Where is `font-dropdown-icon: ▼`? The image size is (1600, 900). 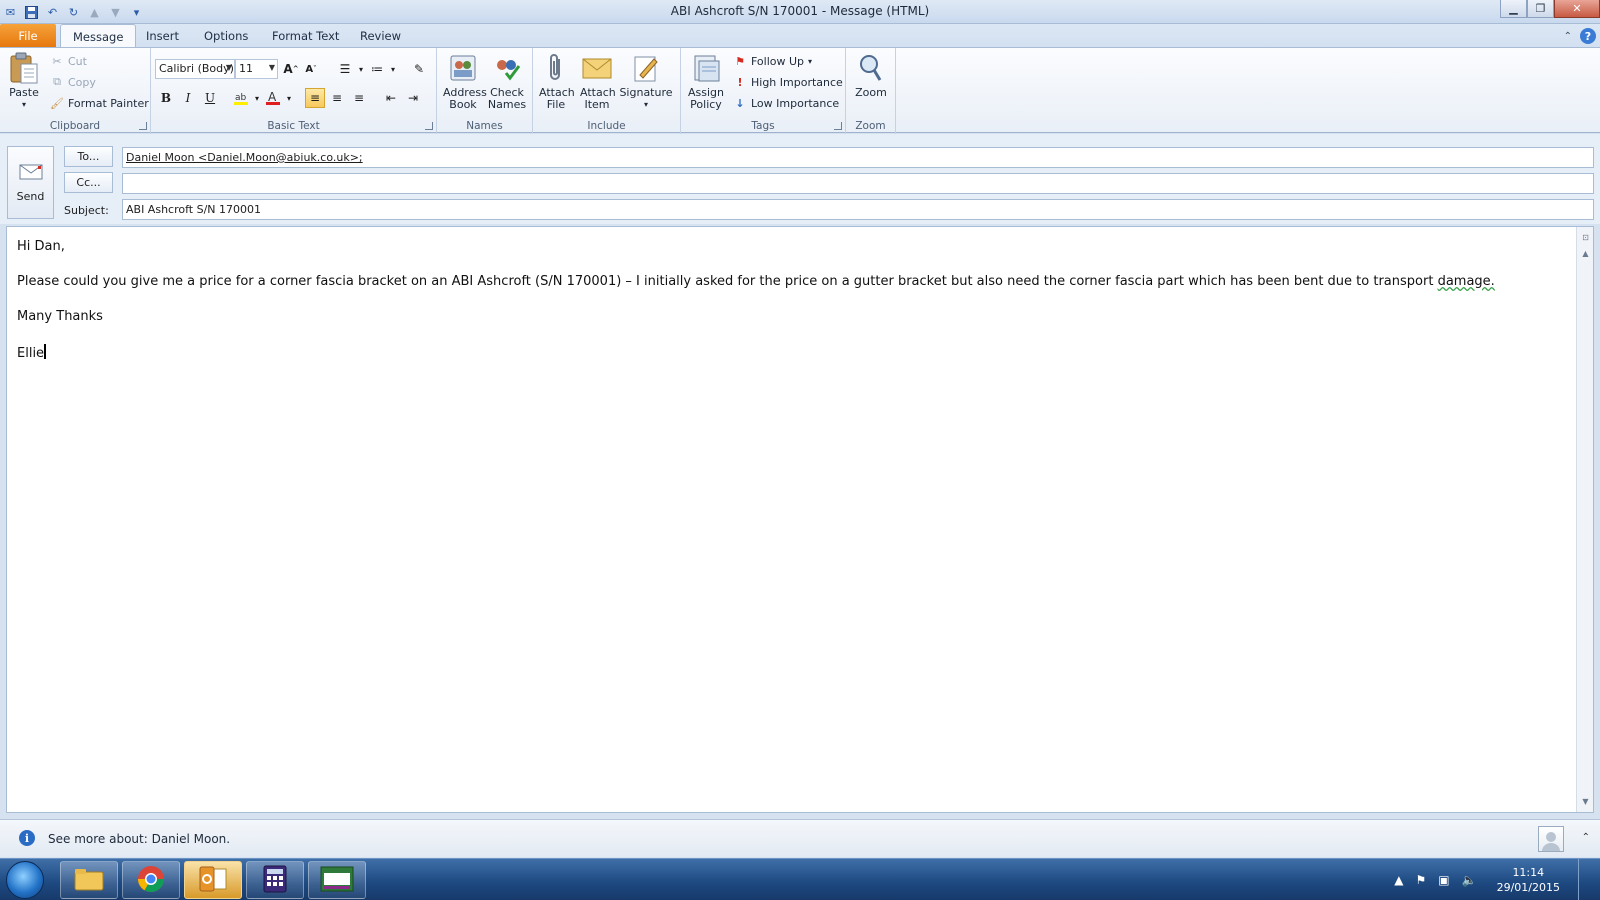
font-dropdown-icon: ▼ is located at coordinates (228, 67).